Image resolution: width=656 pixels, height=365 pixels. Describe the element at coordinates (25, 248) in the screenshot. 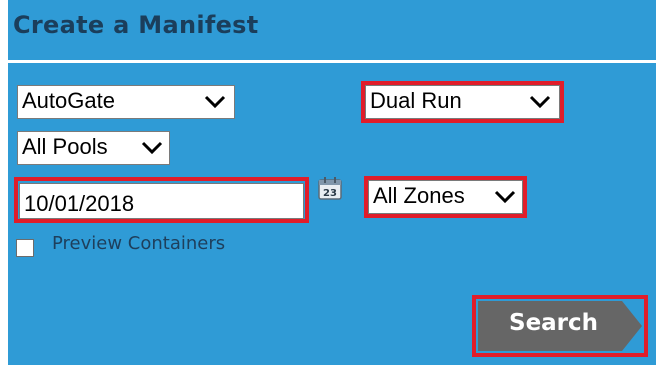

I see `preview-containers-checkbox` at that location.